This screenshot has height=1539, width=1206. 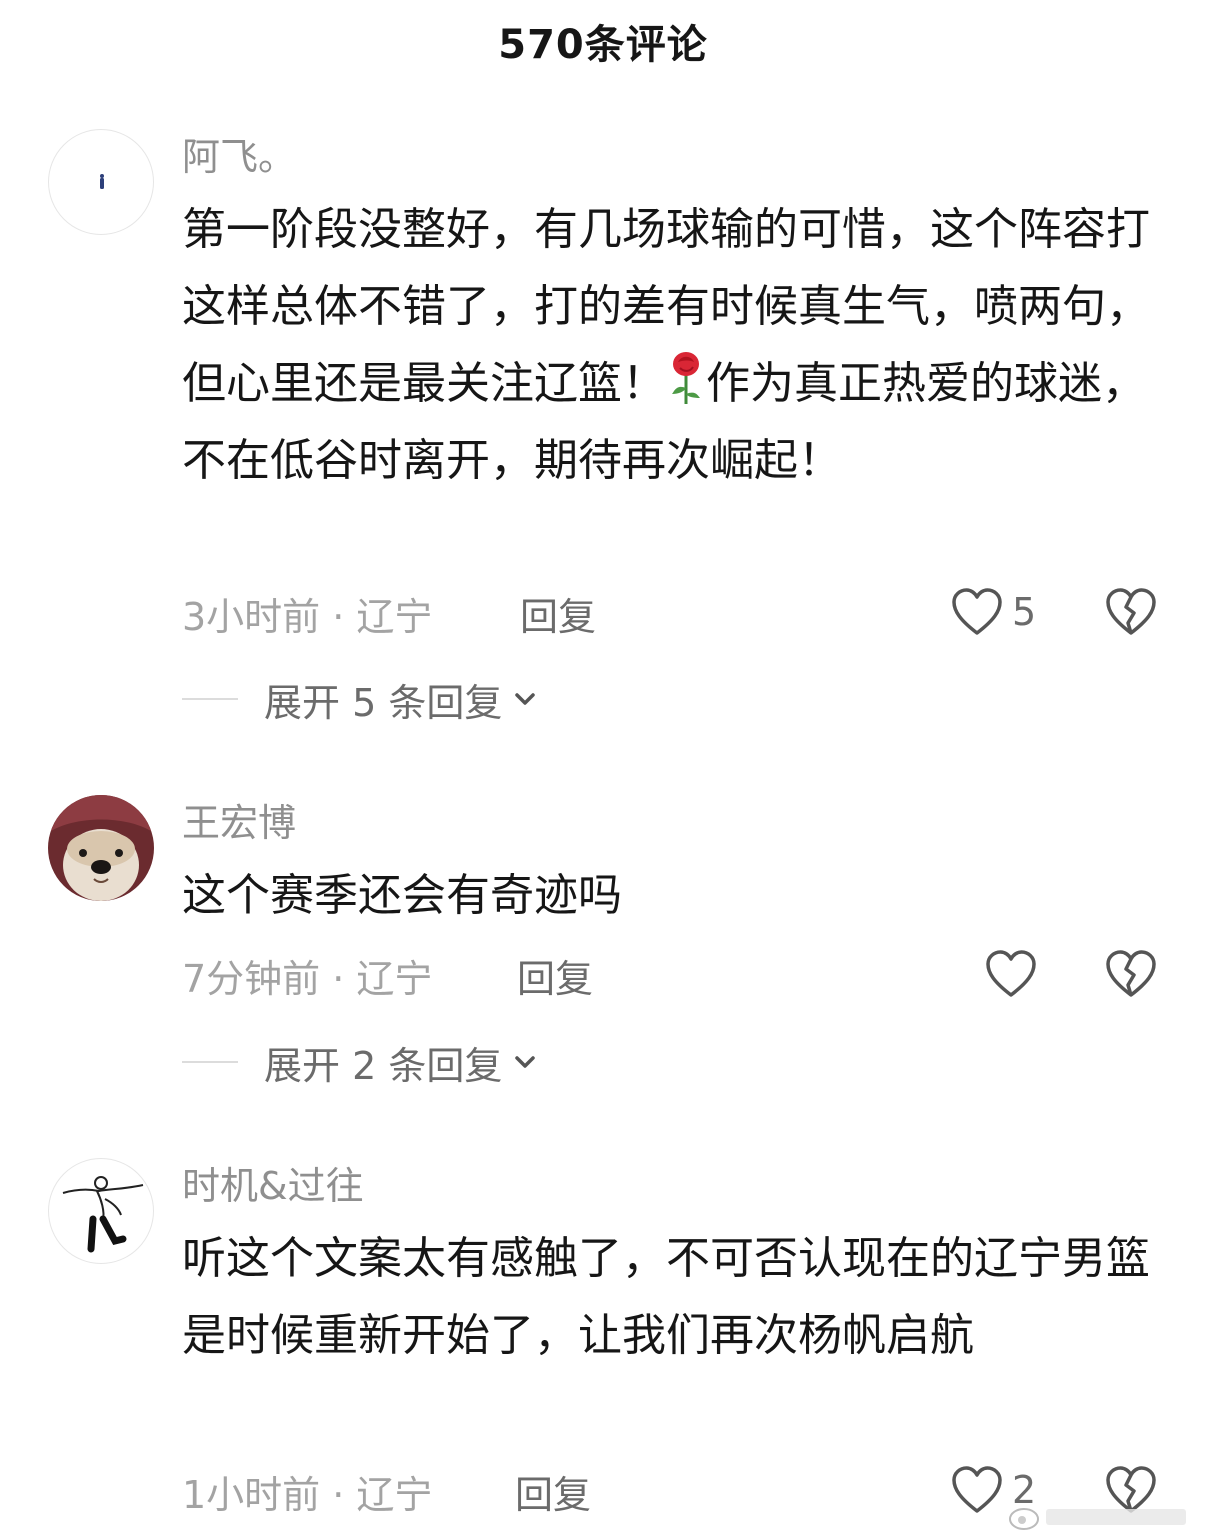 I want to click on comment-time-location: 3小时前 · 辽宁, so click(x=307, y=616).